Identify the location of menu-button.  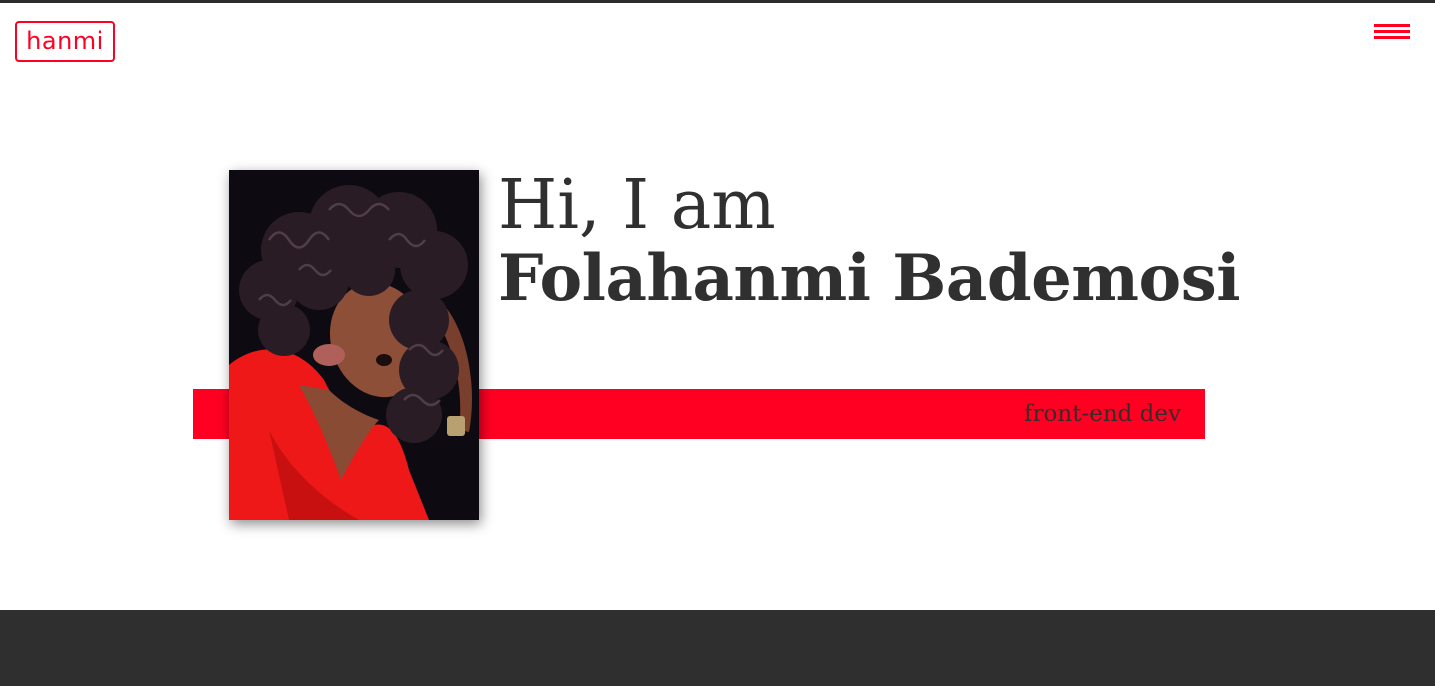
(1392, 32).